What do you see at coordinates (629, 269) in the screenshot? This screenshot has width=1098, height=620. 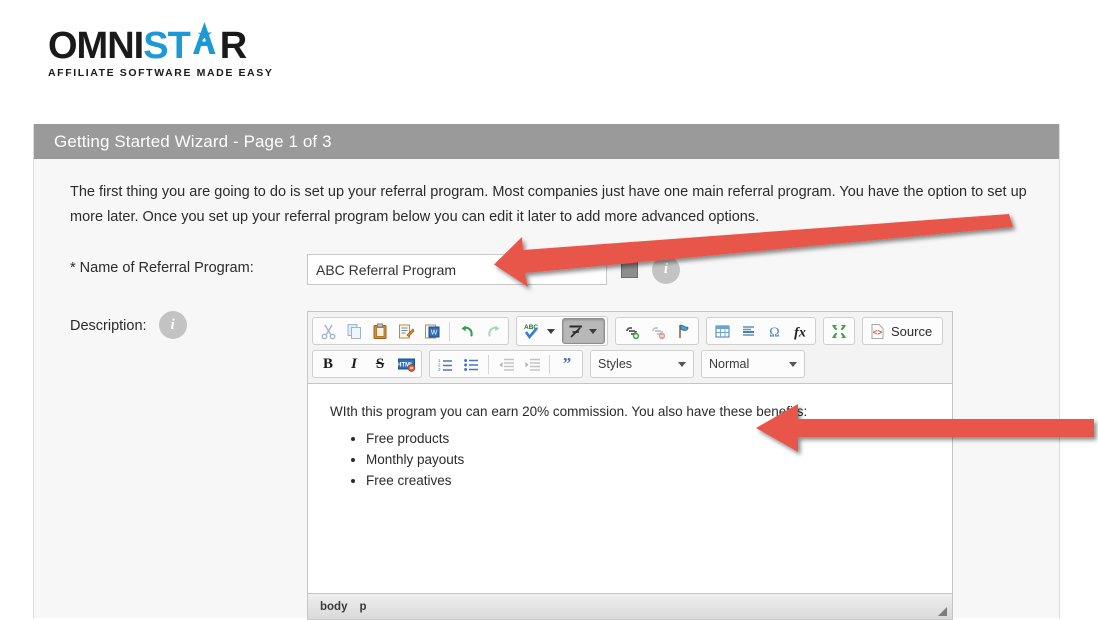 I see `name-field-adjacent-control` at bounding box center [629, 269].